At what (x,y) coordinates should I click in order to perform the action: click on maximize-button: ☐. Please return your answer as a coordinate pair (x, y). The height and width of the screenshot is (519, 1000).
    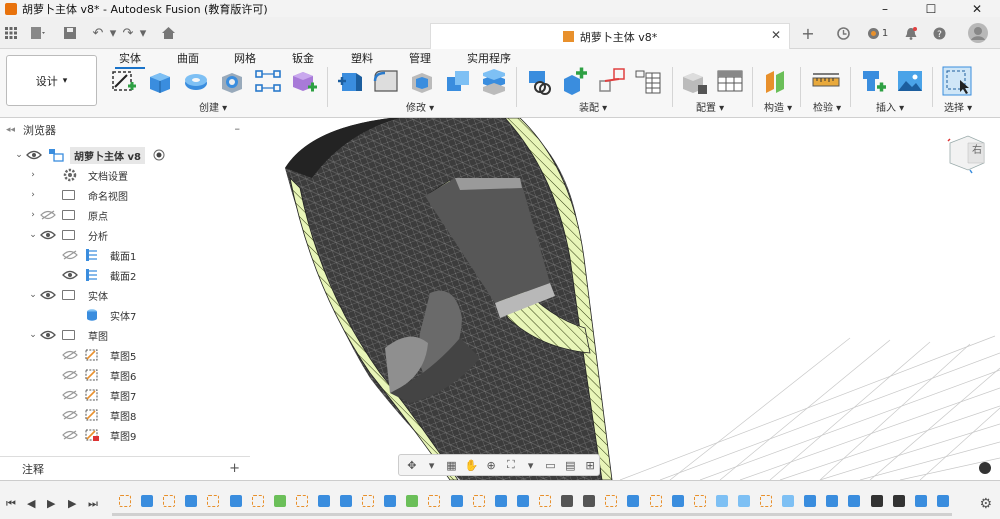
    Looking at the image, I should click on (931, 8).